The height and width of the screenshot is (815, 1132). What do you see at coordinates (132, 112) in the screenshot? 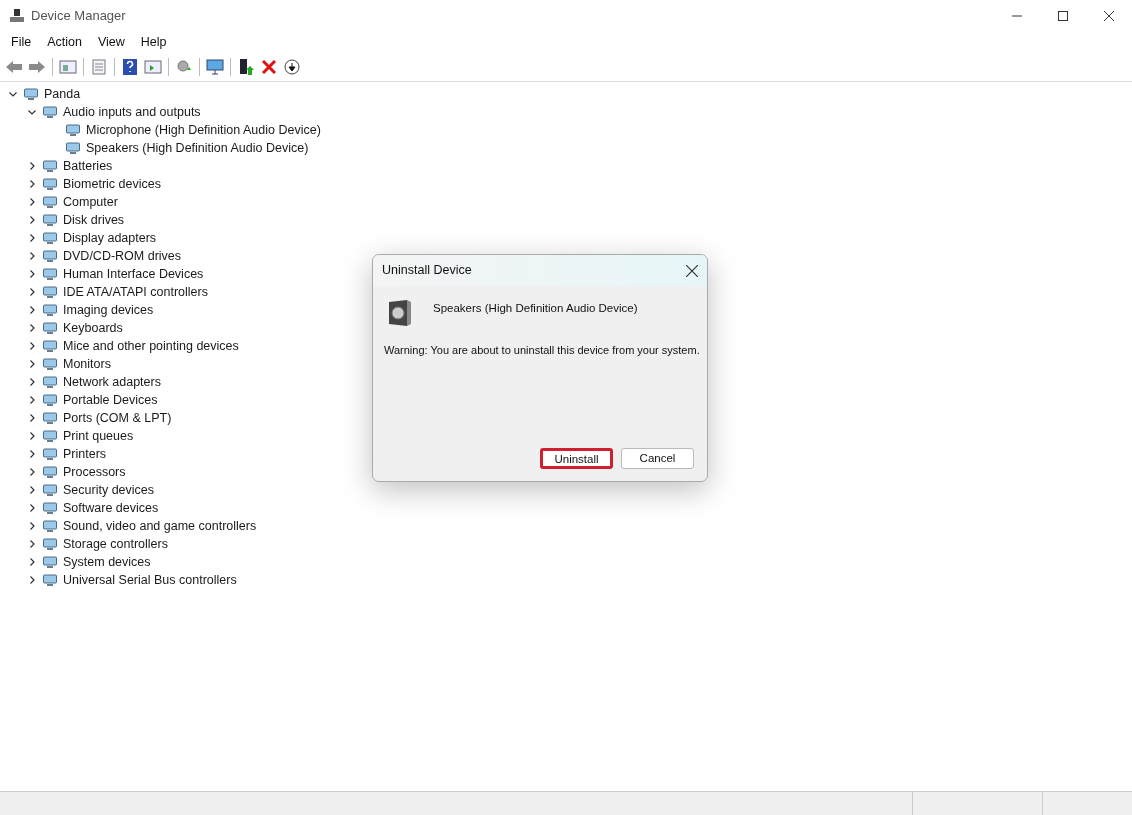
I see `tree-item: Audio inputs and outputs` at bounding box center [132, 112].